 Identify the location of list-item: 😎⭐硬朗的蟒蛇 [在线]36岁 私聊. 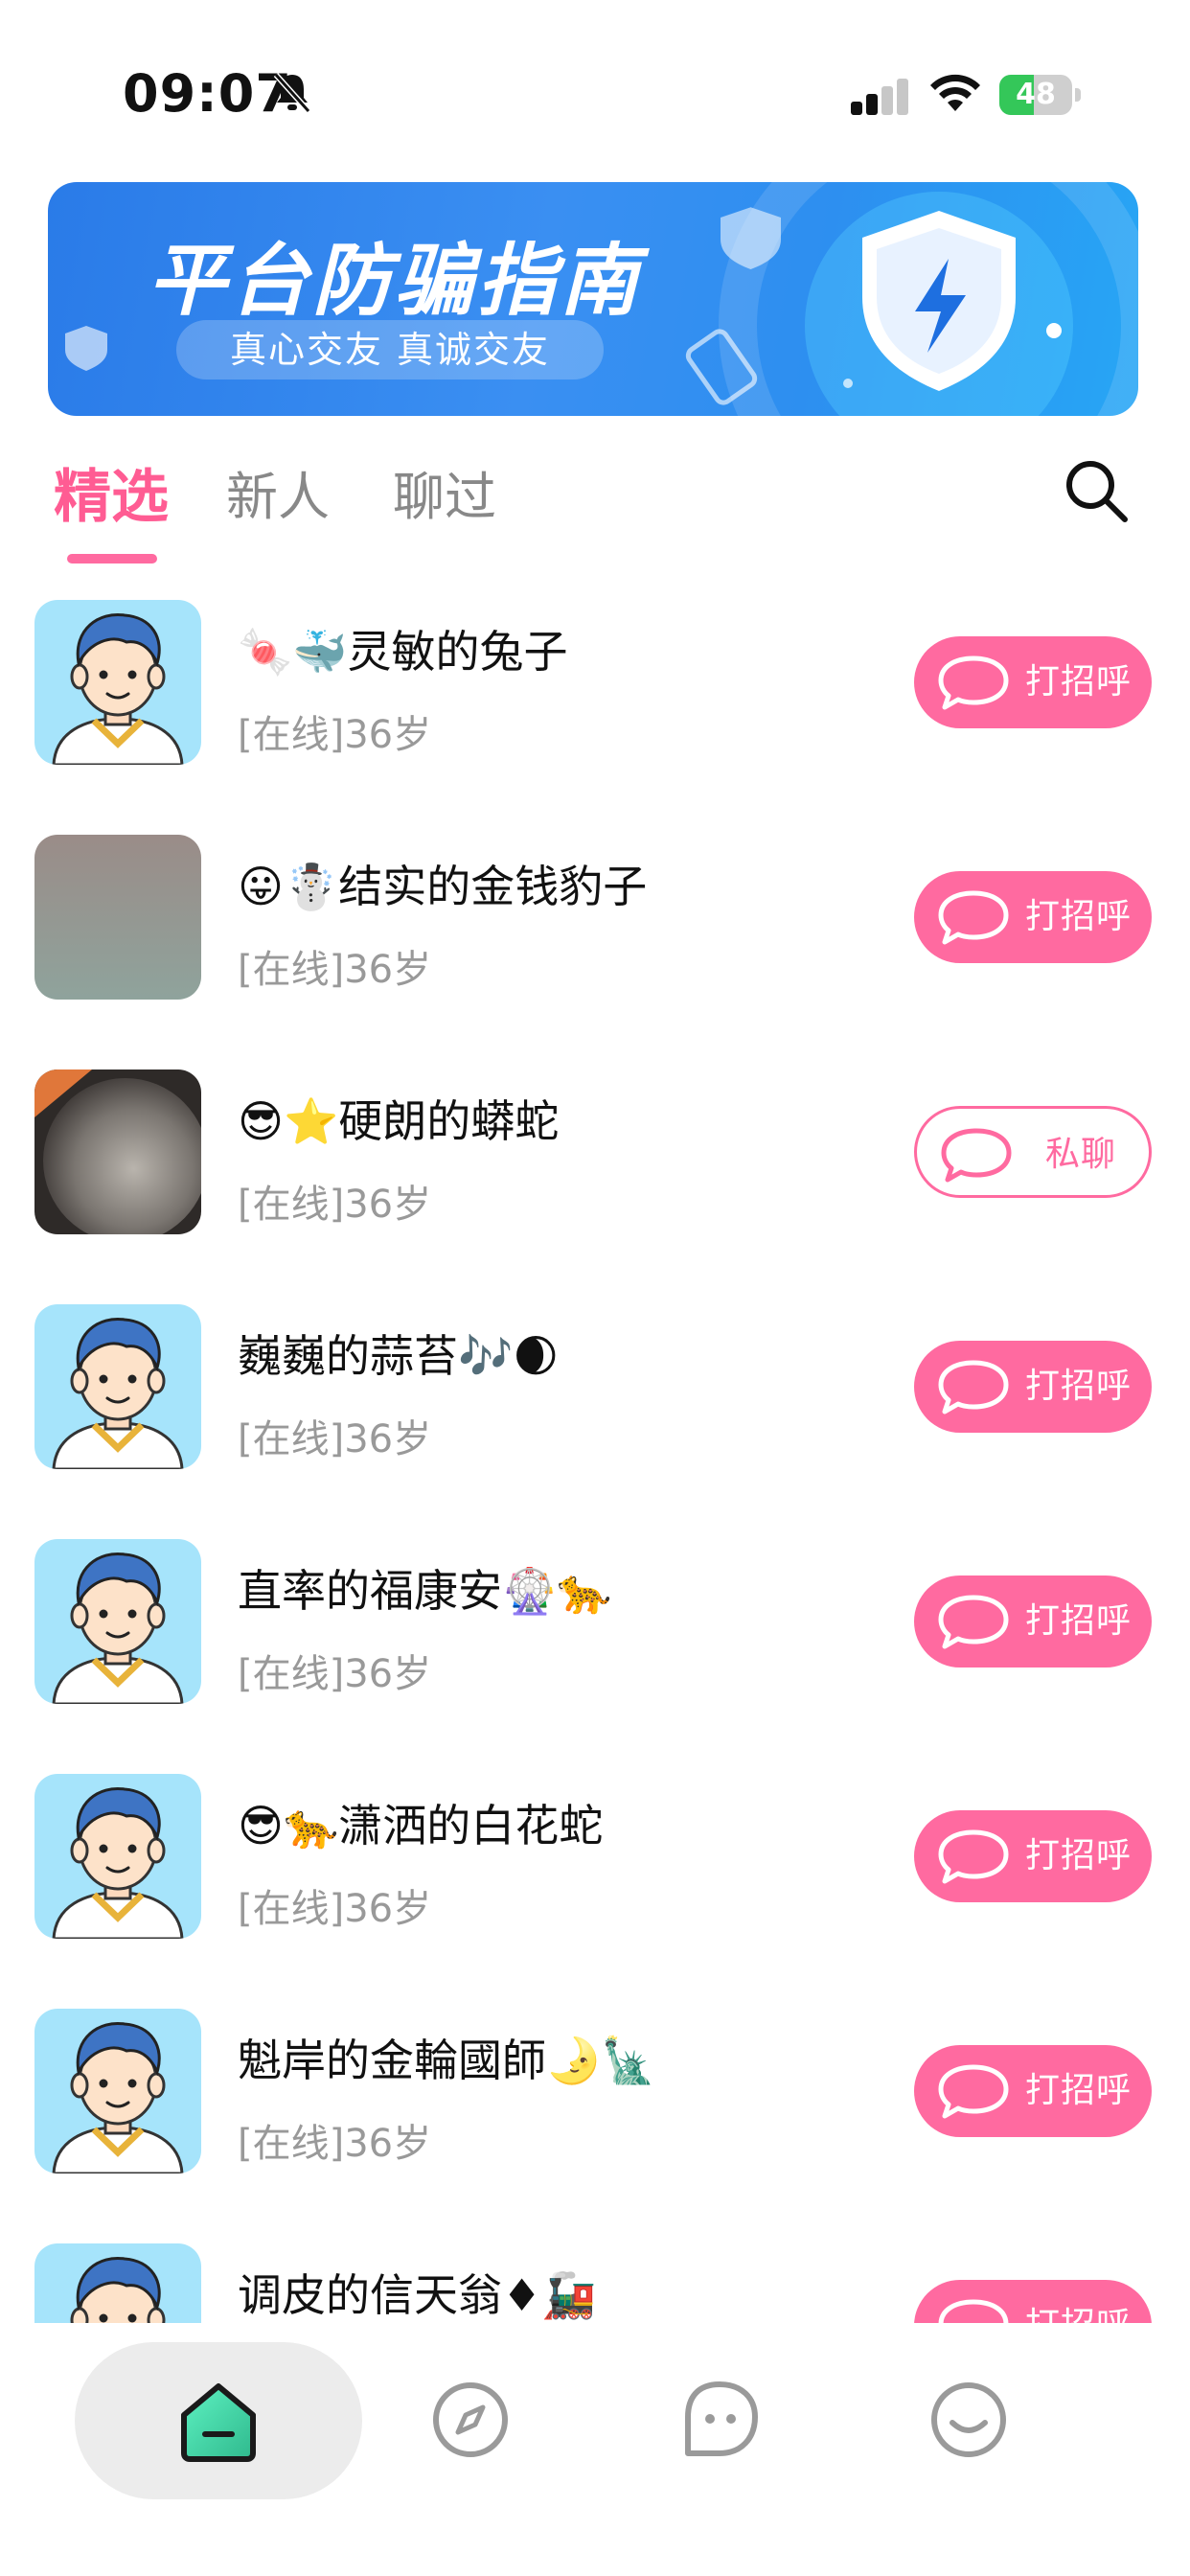
(595, 1187).